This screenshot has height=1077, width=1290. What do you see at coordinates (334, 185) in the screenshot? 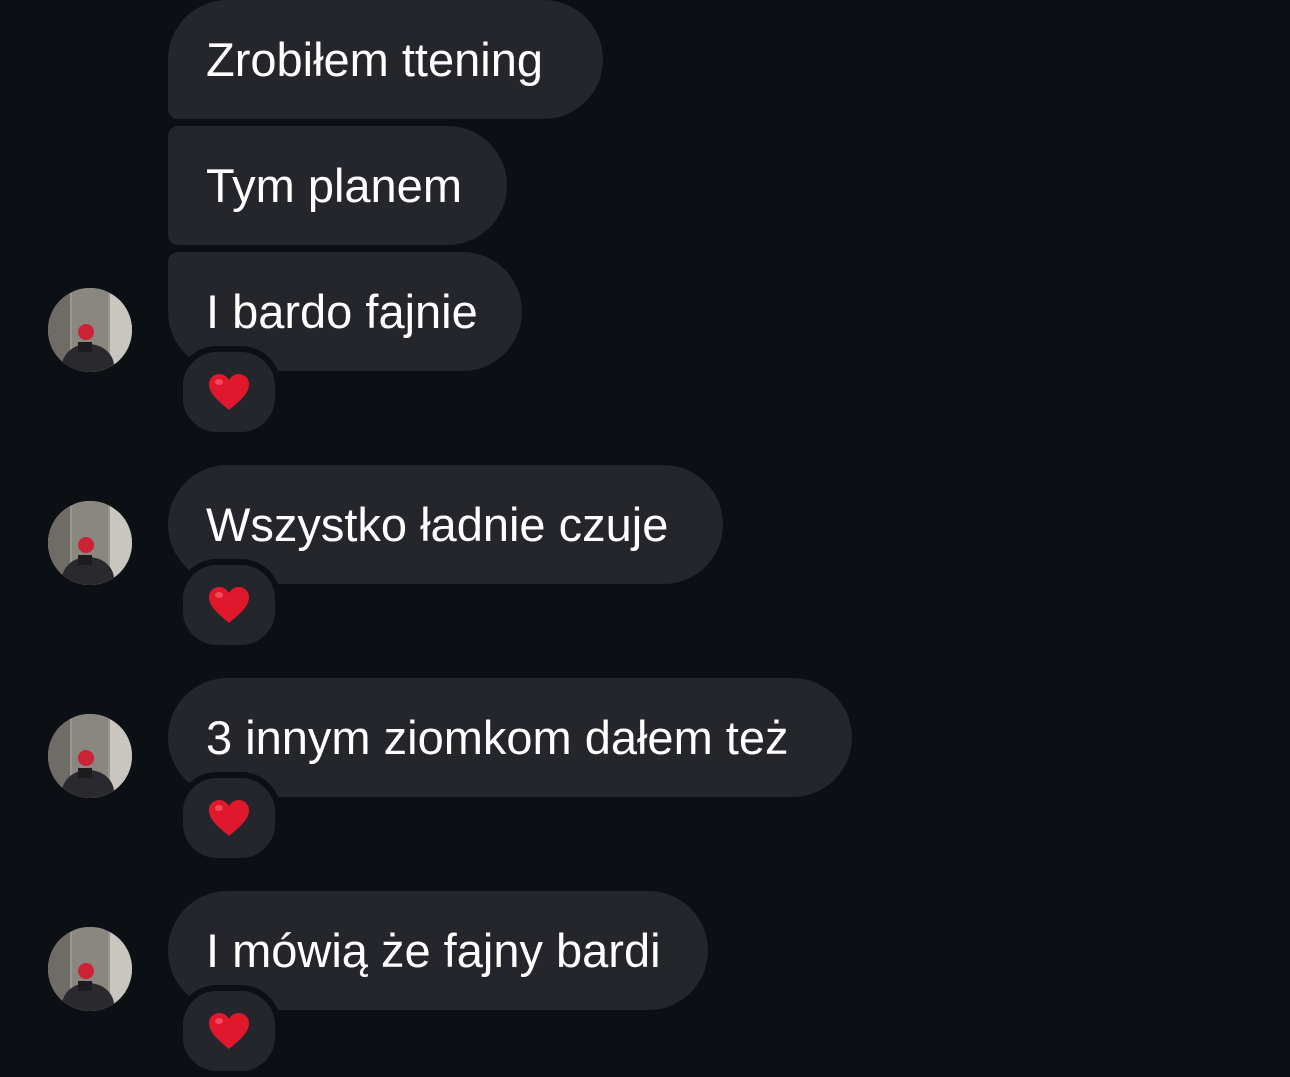
I see `message-text: Tym planem` at bounding box center [334, 185].